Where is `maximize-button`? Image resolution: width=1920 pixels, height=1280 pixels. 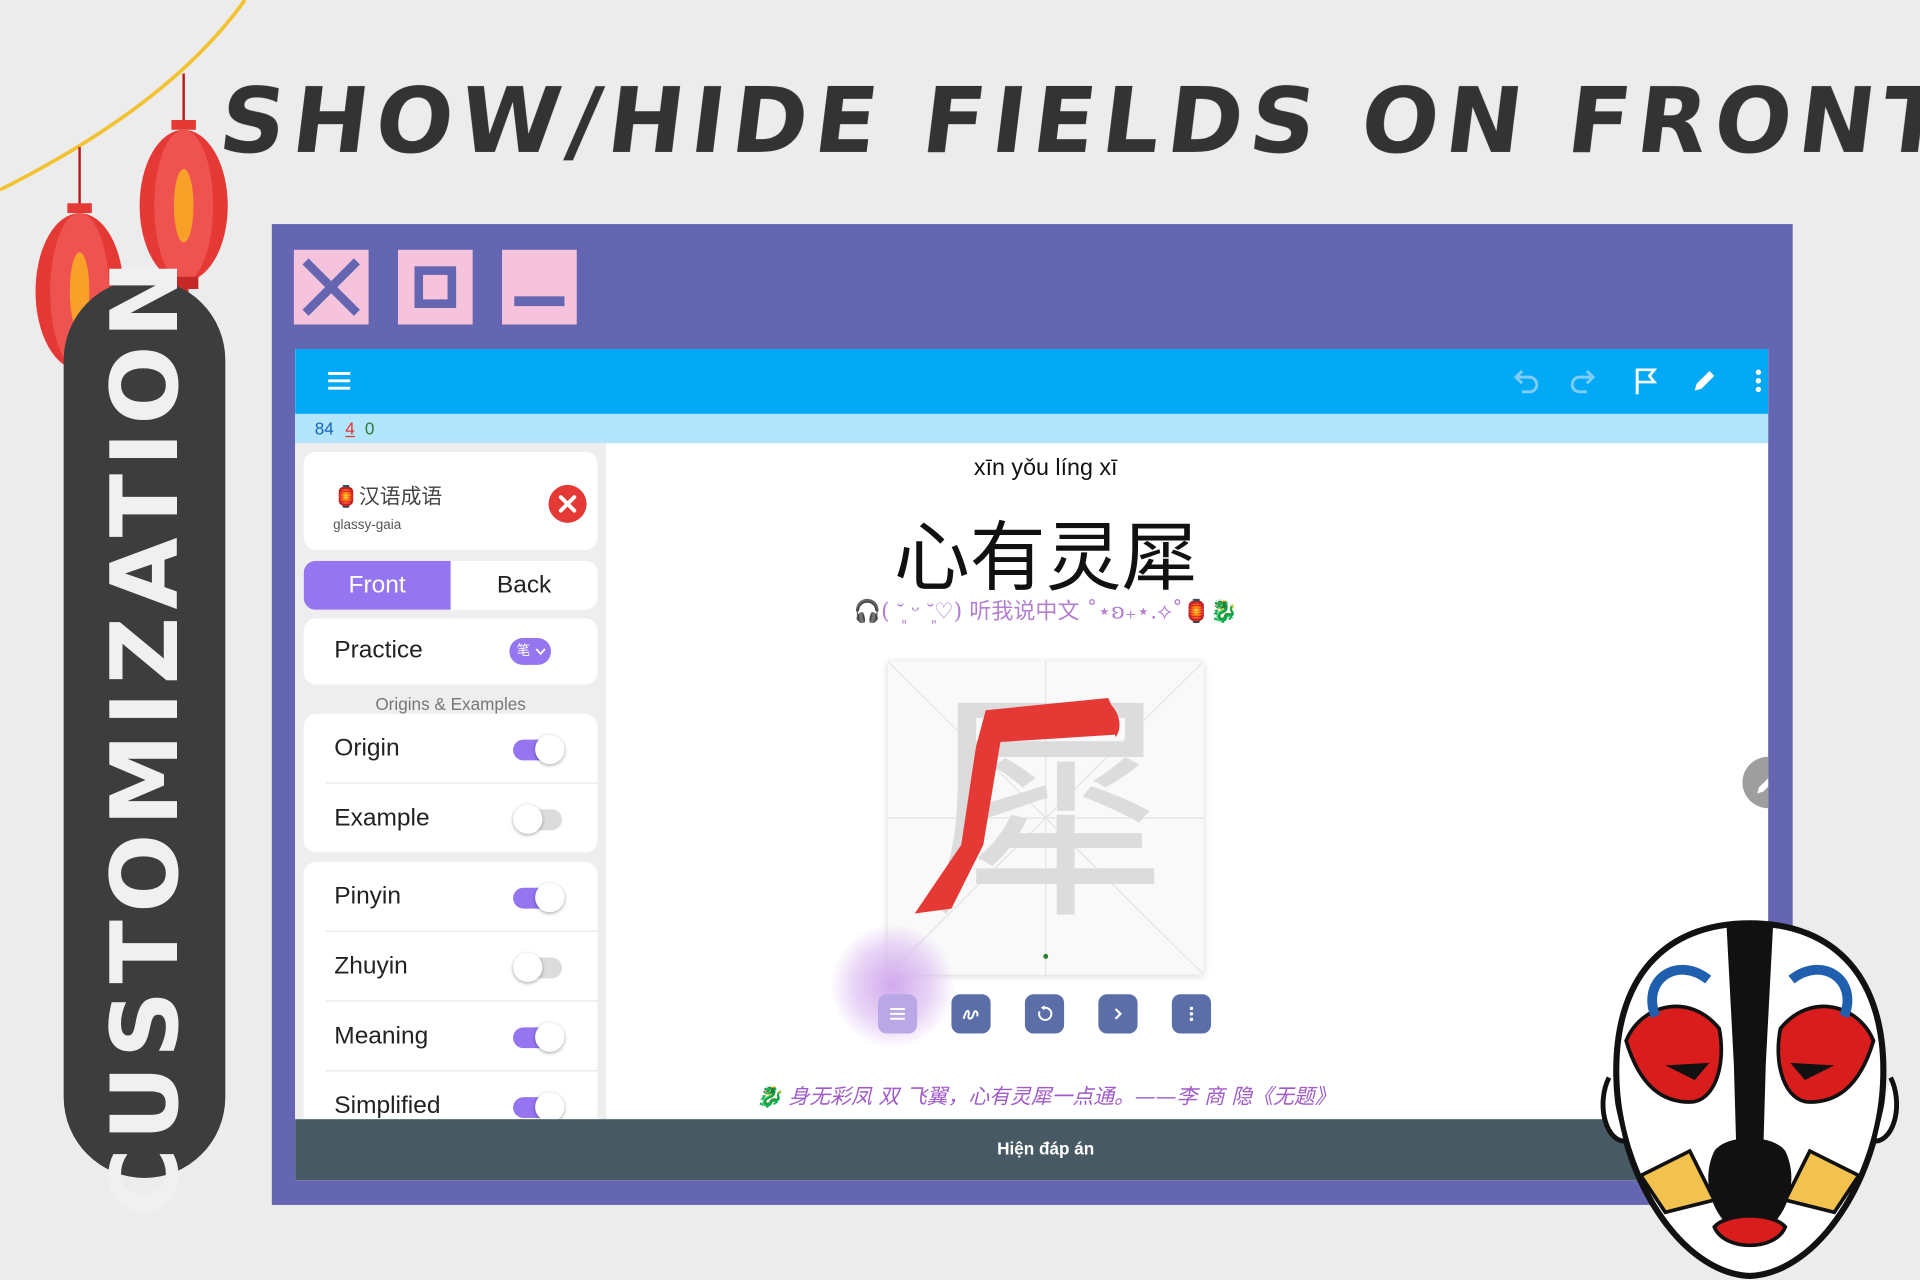
maximize-button is located at coordinates (435, 287).